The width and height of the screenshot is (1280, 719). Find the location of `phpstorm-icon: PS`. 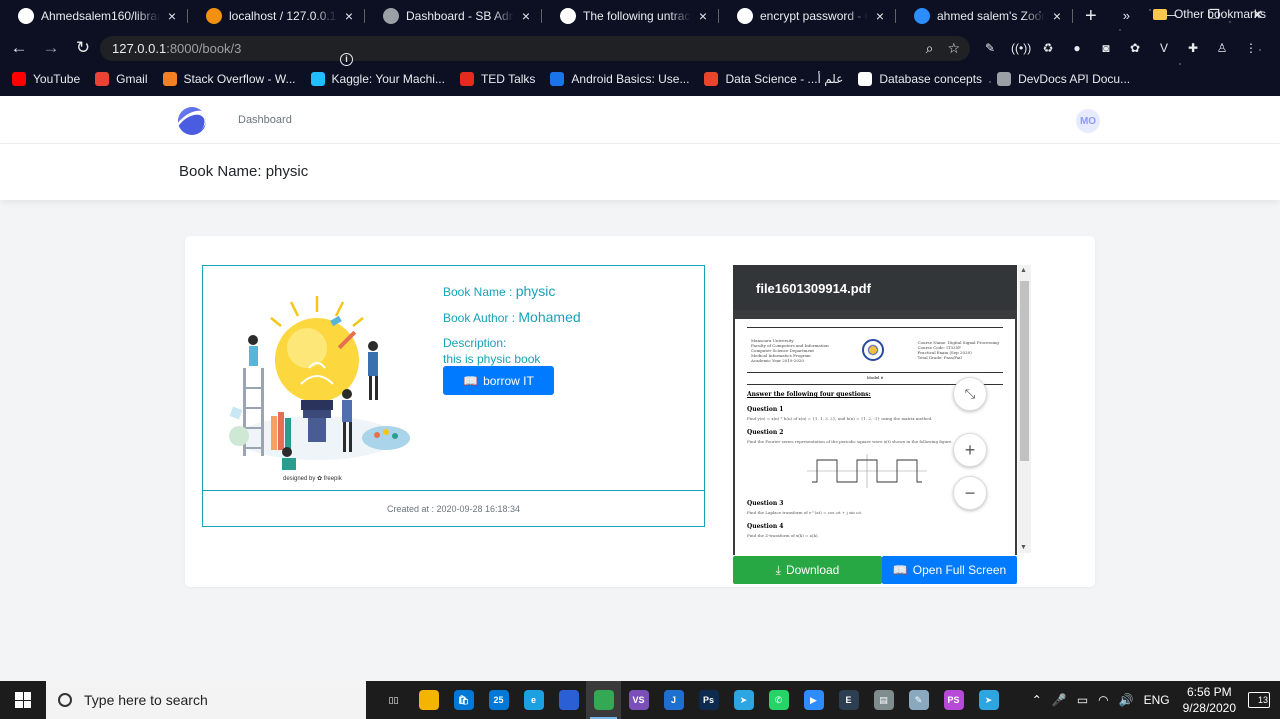

phpstorm-icon: PS is located at coordinates (953, 700).